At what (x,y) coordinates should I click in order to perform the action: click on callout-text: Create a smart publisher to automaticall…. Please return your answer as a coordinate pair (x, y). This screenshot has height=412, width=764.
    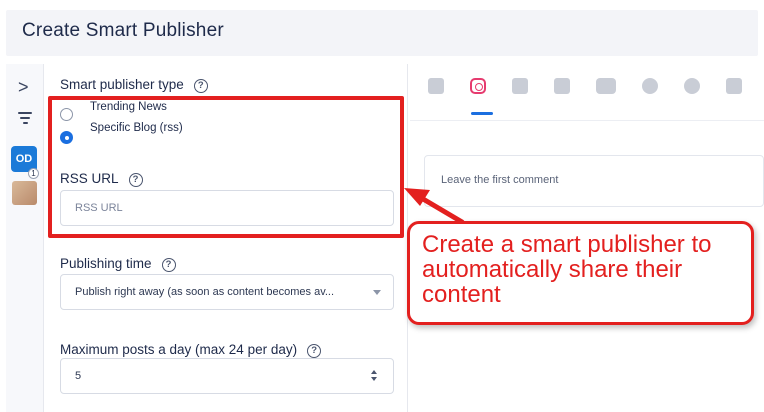
    Looking at the image, I should click on (567, 269).